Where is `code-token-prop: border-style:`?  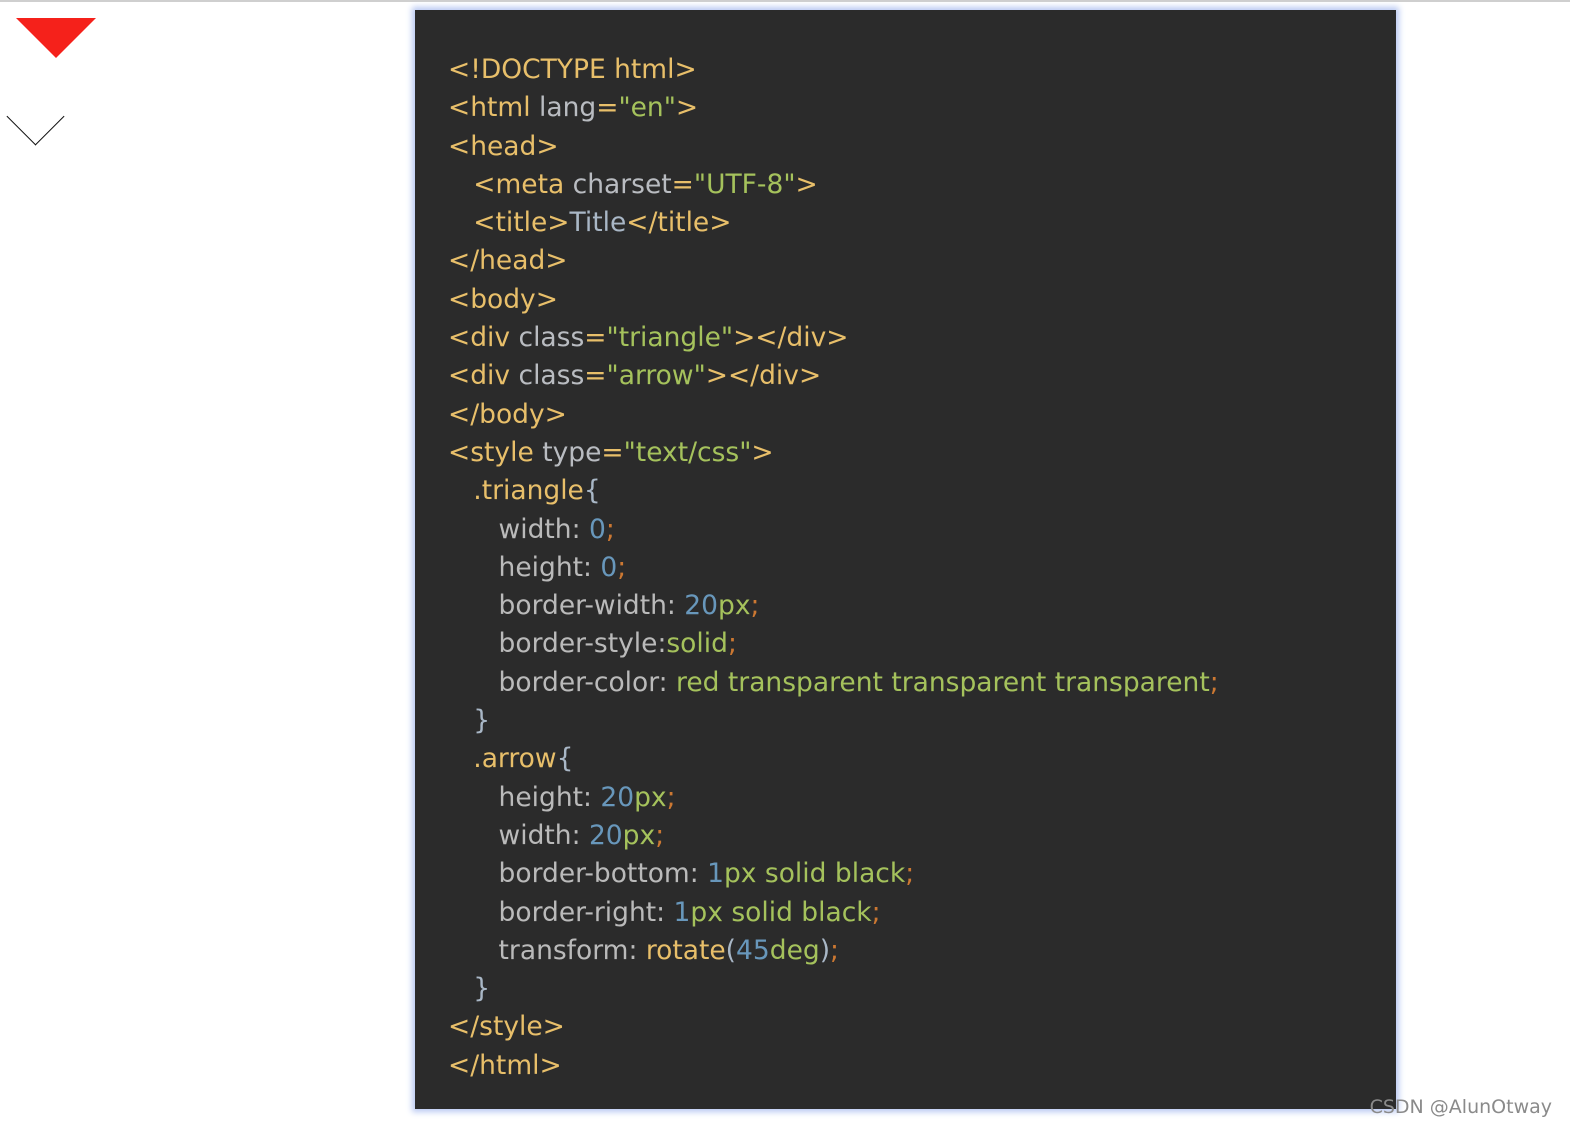
code-token-prop: border-style: is located at coordinates (557, 644).